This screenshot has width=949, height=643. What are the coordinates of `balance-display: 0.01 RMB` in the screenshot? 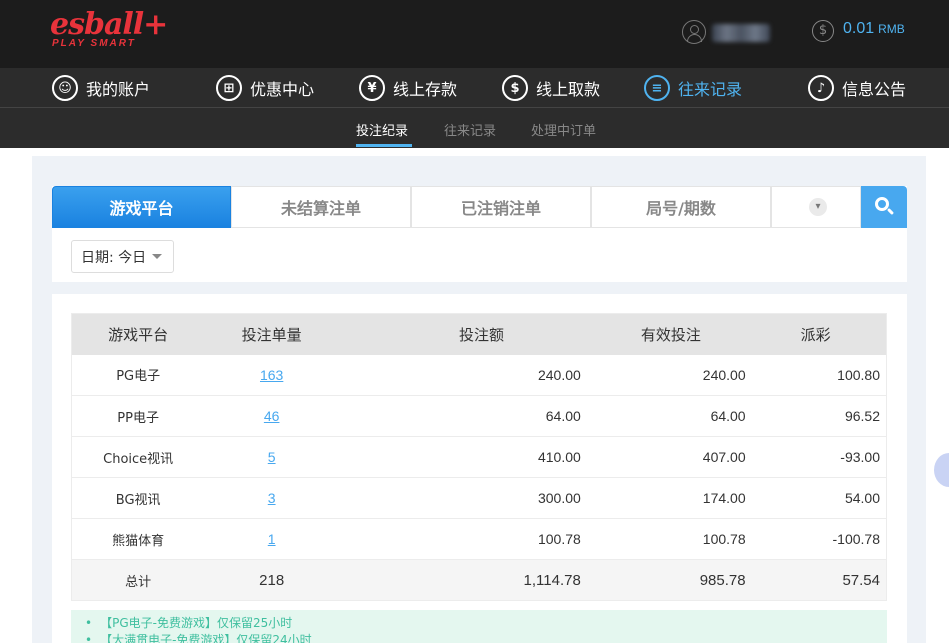 It's located at (874, 29).